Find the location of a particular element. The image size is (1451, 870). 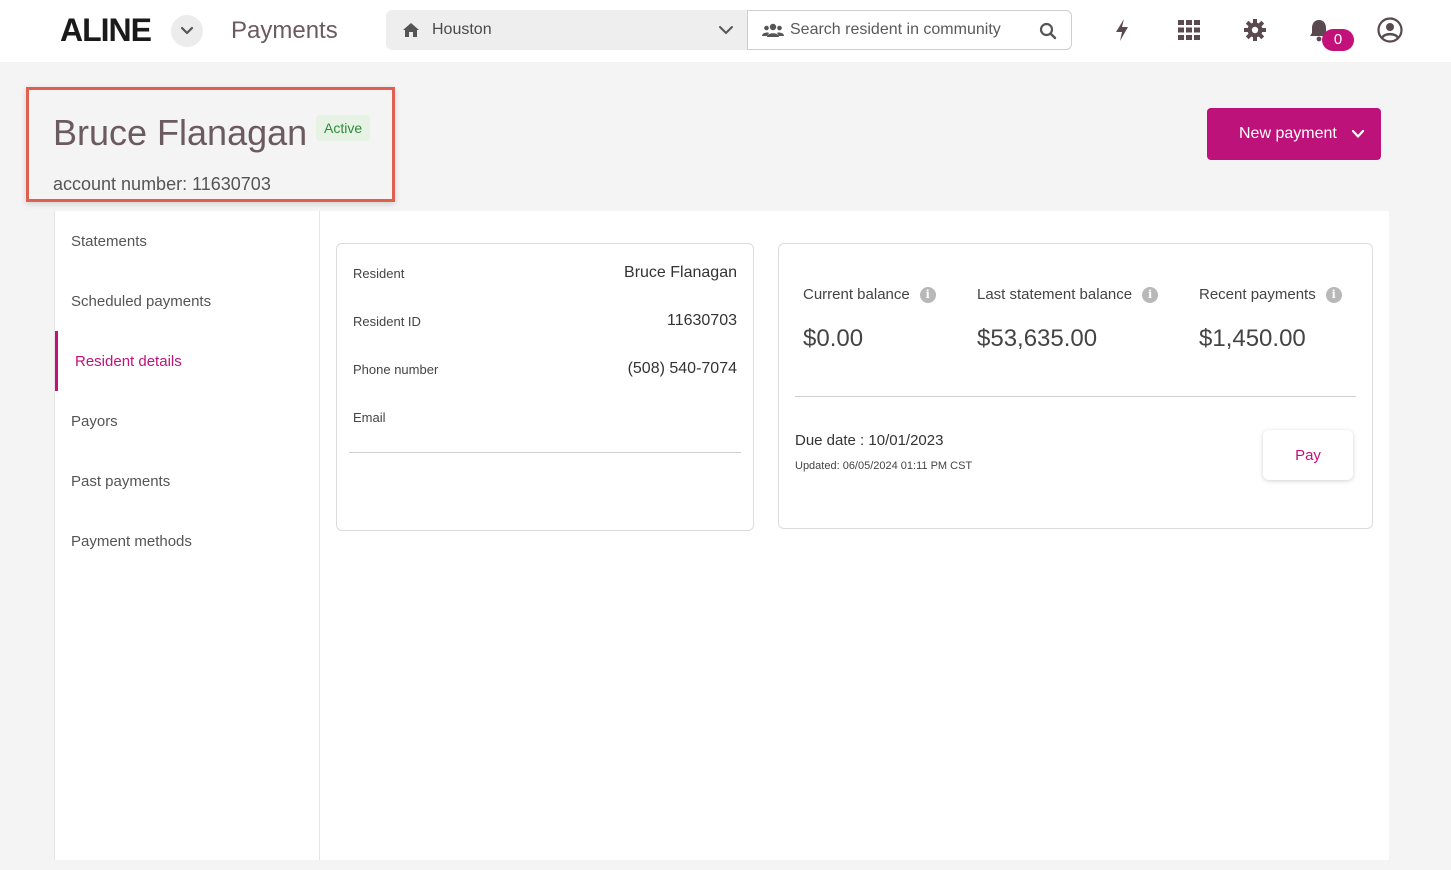

updated-timestamp: Updated: 06/05/2024 01:11 PM CST is located at coordinates (884, 466).